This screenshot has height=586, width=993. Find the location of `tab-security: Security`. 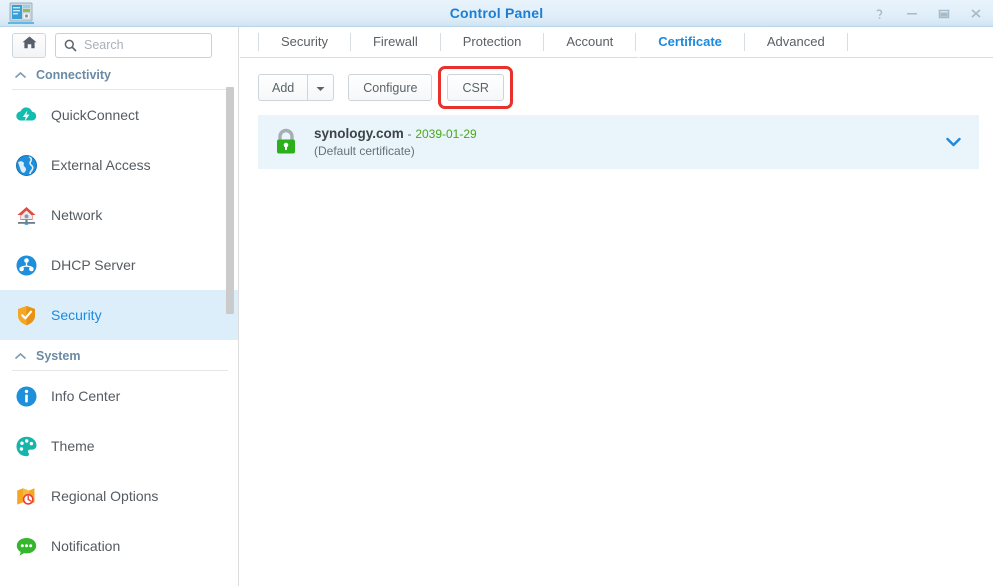

tab-security: Security is located at coordinates (304, 42).